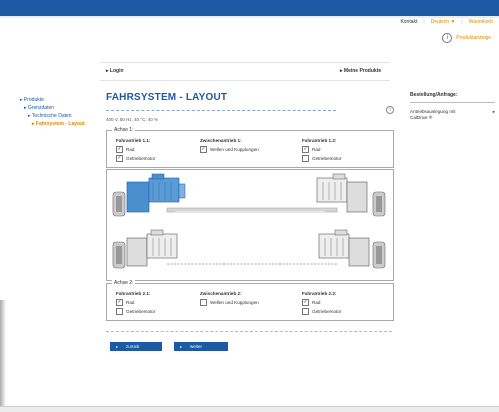  I want to click on next-button: ▸ weiter, so click(201, 346).